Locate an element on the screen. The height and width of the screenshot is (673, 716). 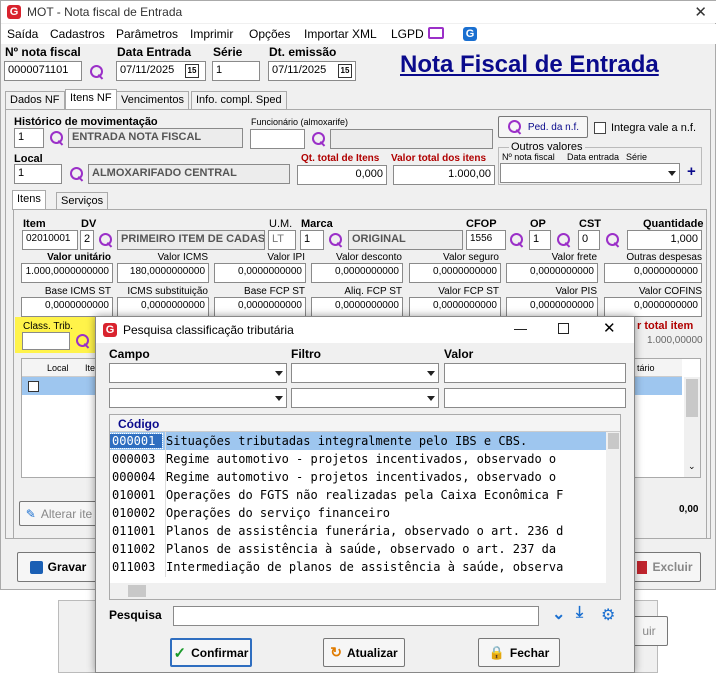
func-input is located at coordinates (277, 139).